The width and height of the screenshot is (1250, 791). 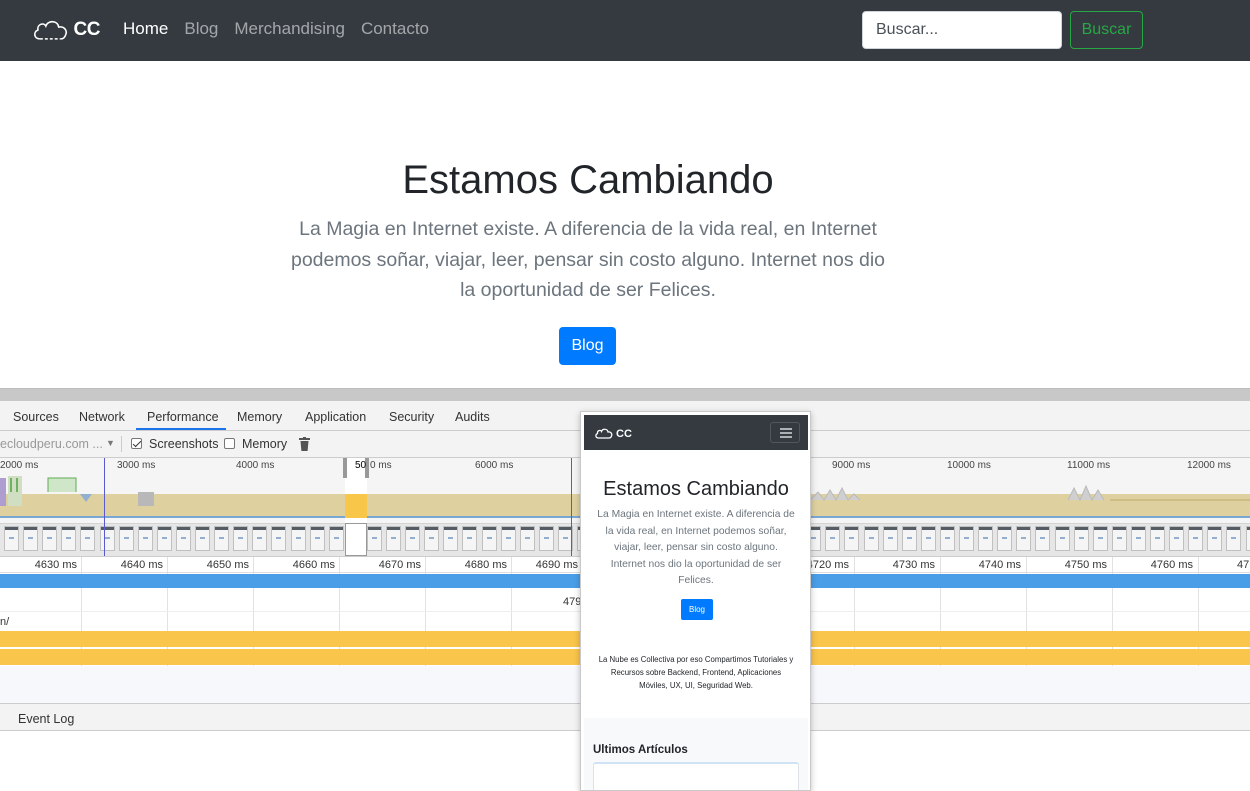 I want to click on frame-duration-label: 479, so click(x=572, y=602).